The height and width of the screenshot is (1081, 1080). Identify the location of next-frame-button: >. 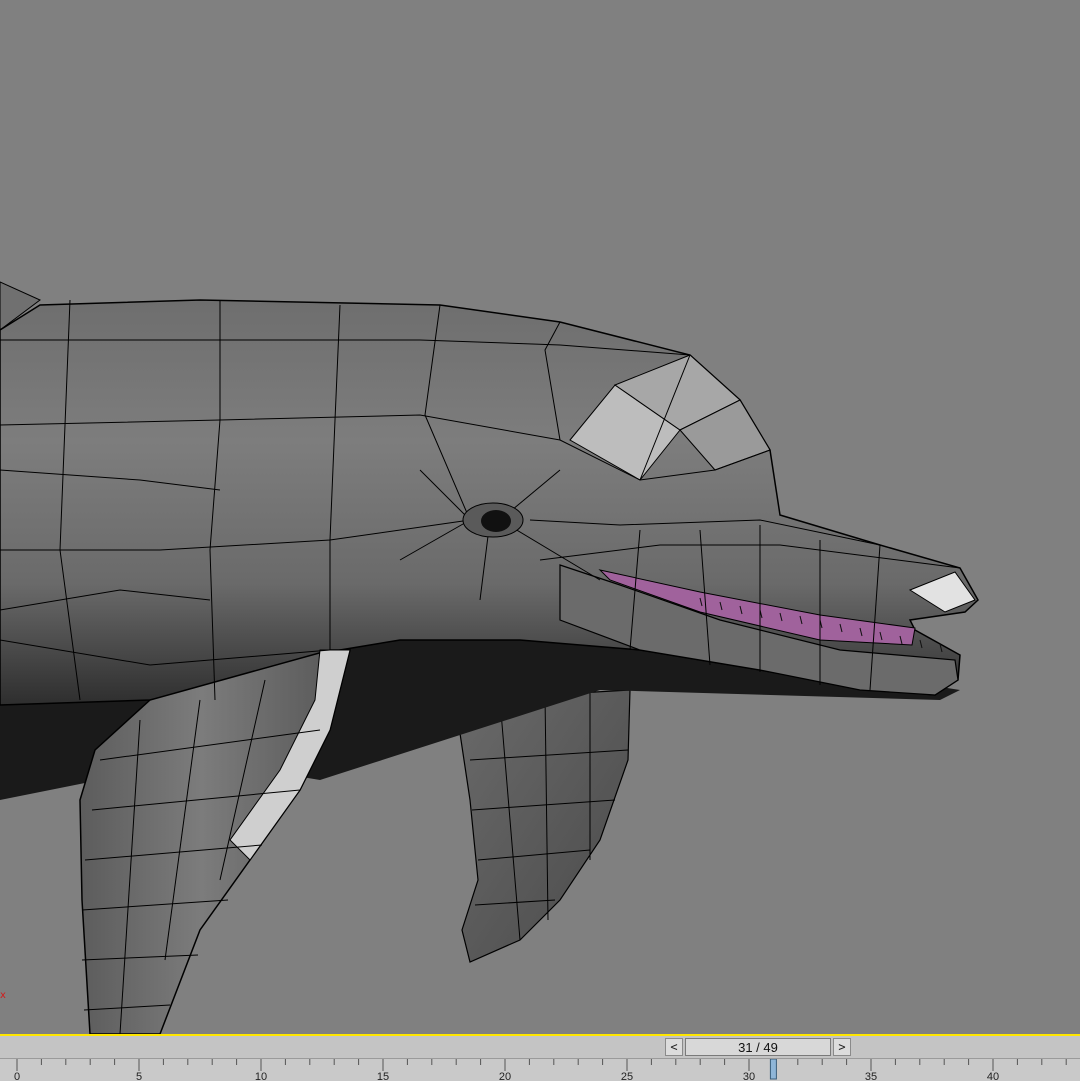
(842, 1047).